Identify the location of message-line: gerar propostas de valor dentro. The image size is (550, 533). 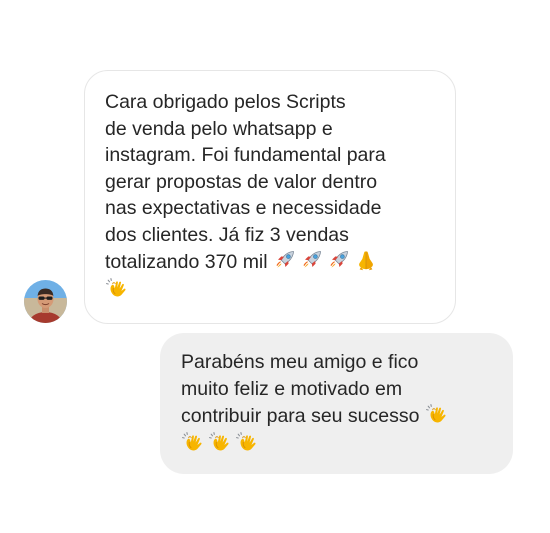
(241, 181).